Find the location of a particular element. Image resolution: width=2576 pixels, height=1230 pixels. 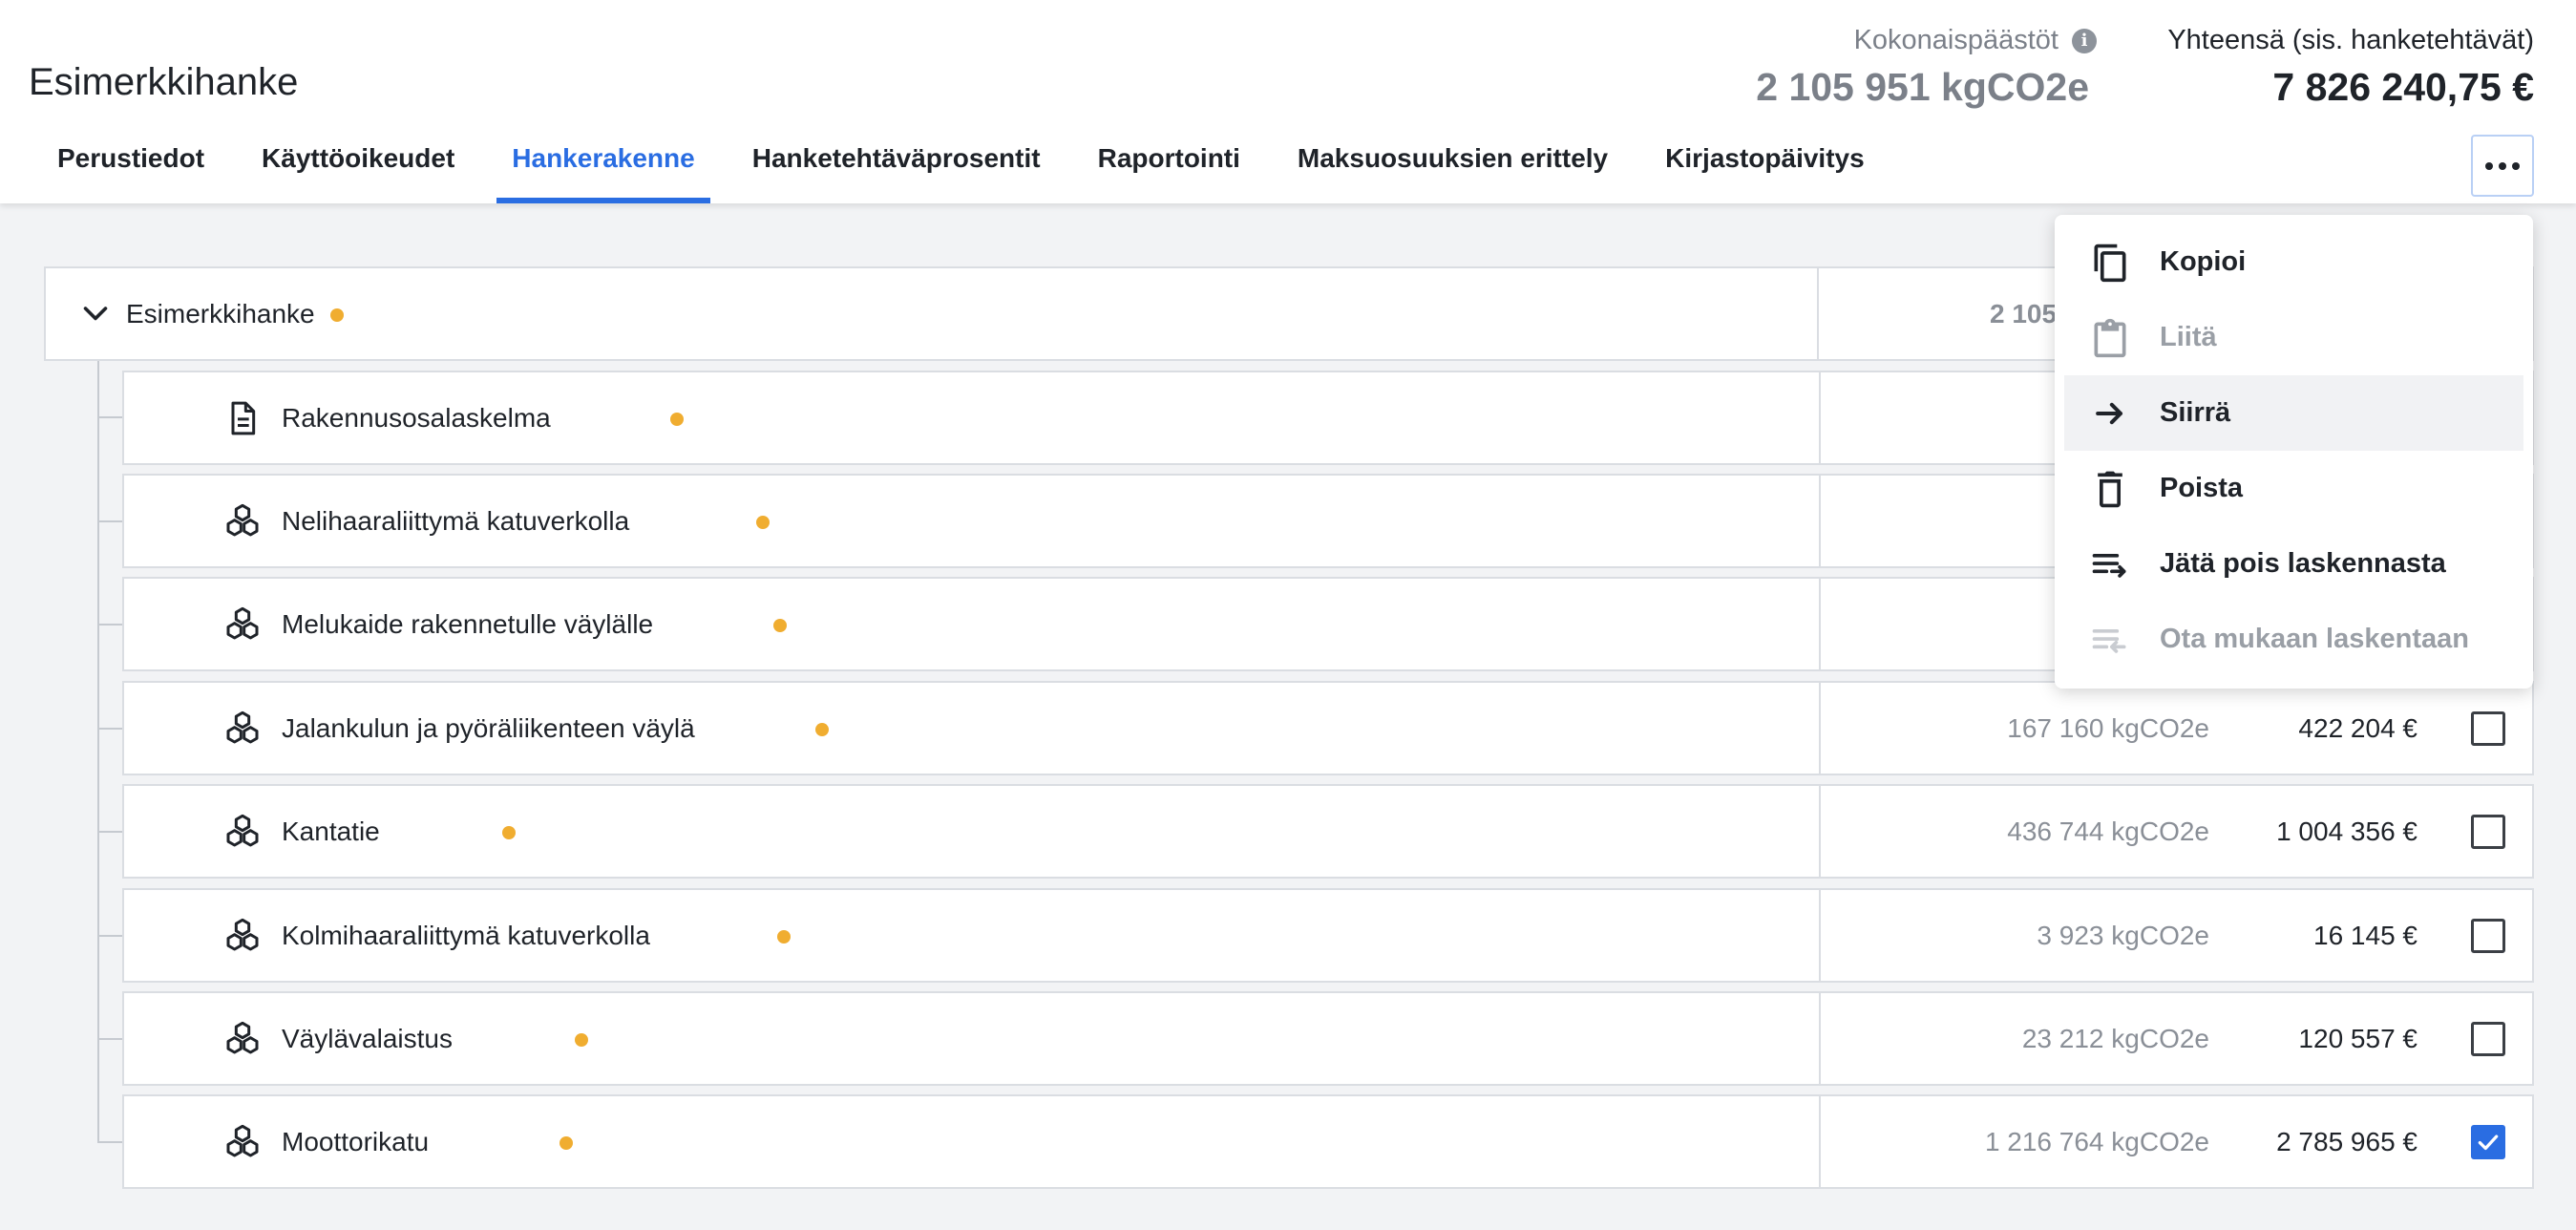

menu-item-paste: Liitä is located at coordinates (2294, 337).